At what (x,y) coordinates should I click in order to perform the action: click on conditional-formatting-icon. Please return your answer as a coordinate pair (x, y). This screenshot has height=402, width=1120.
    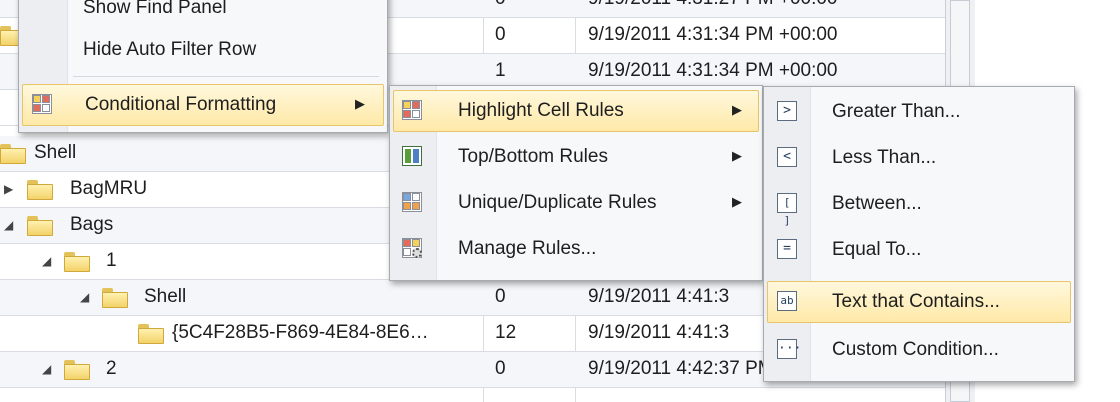
    Looking at the image, I should click on (42, 104).